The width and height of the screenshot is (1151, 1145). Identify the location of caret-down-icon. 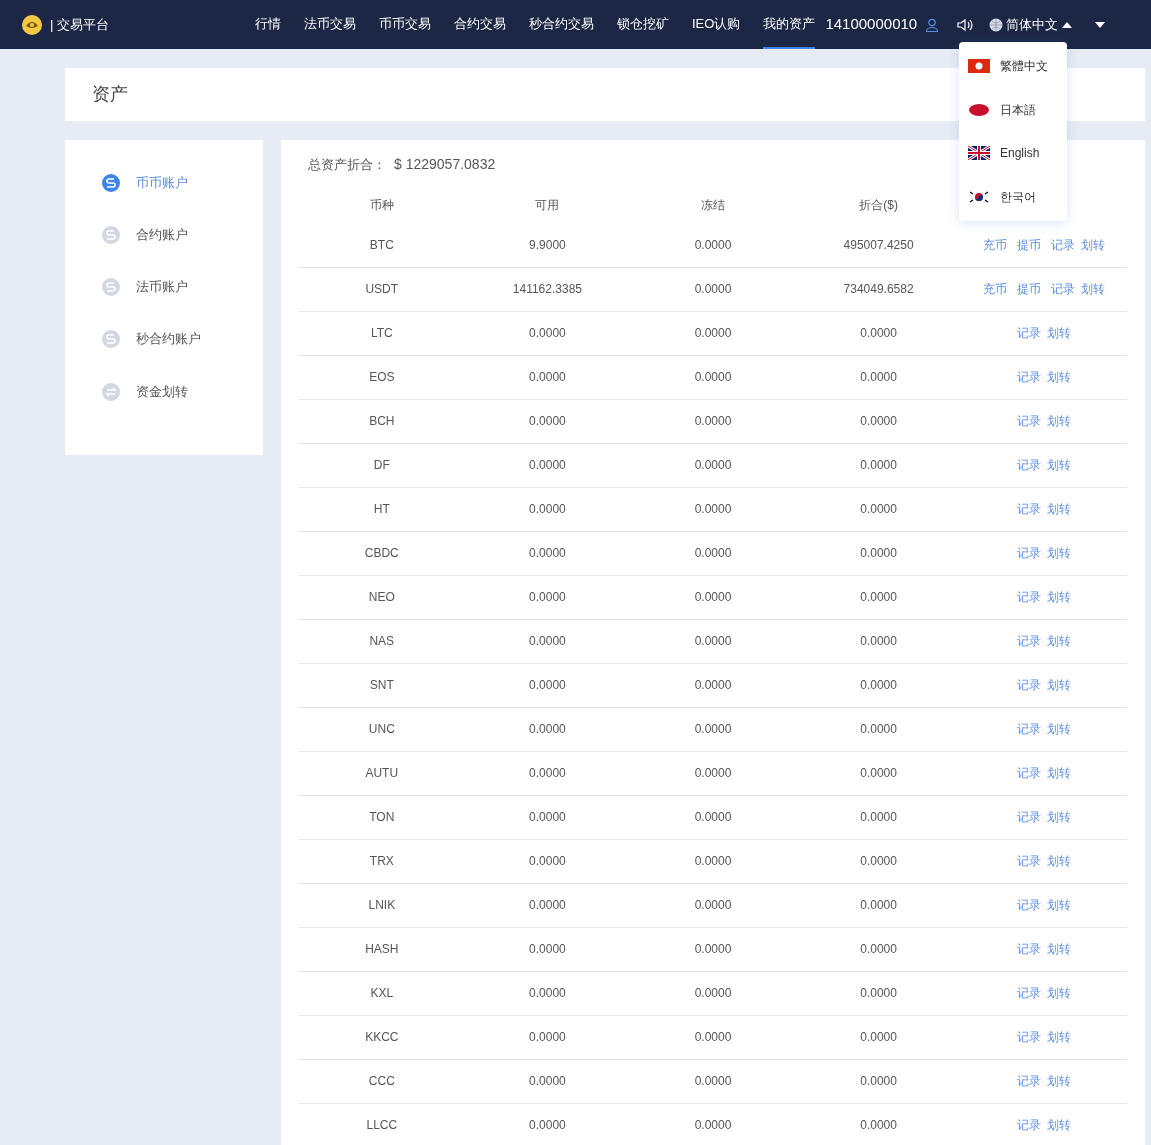
(1100, 24).